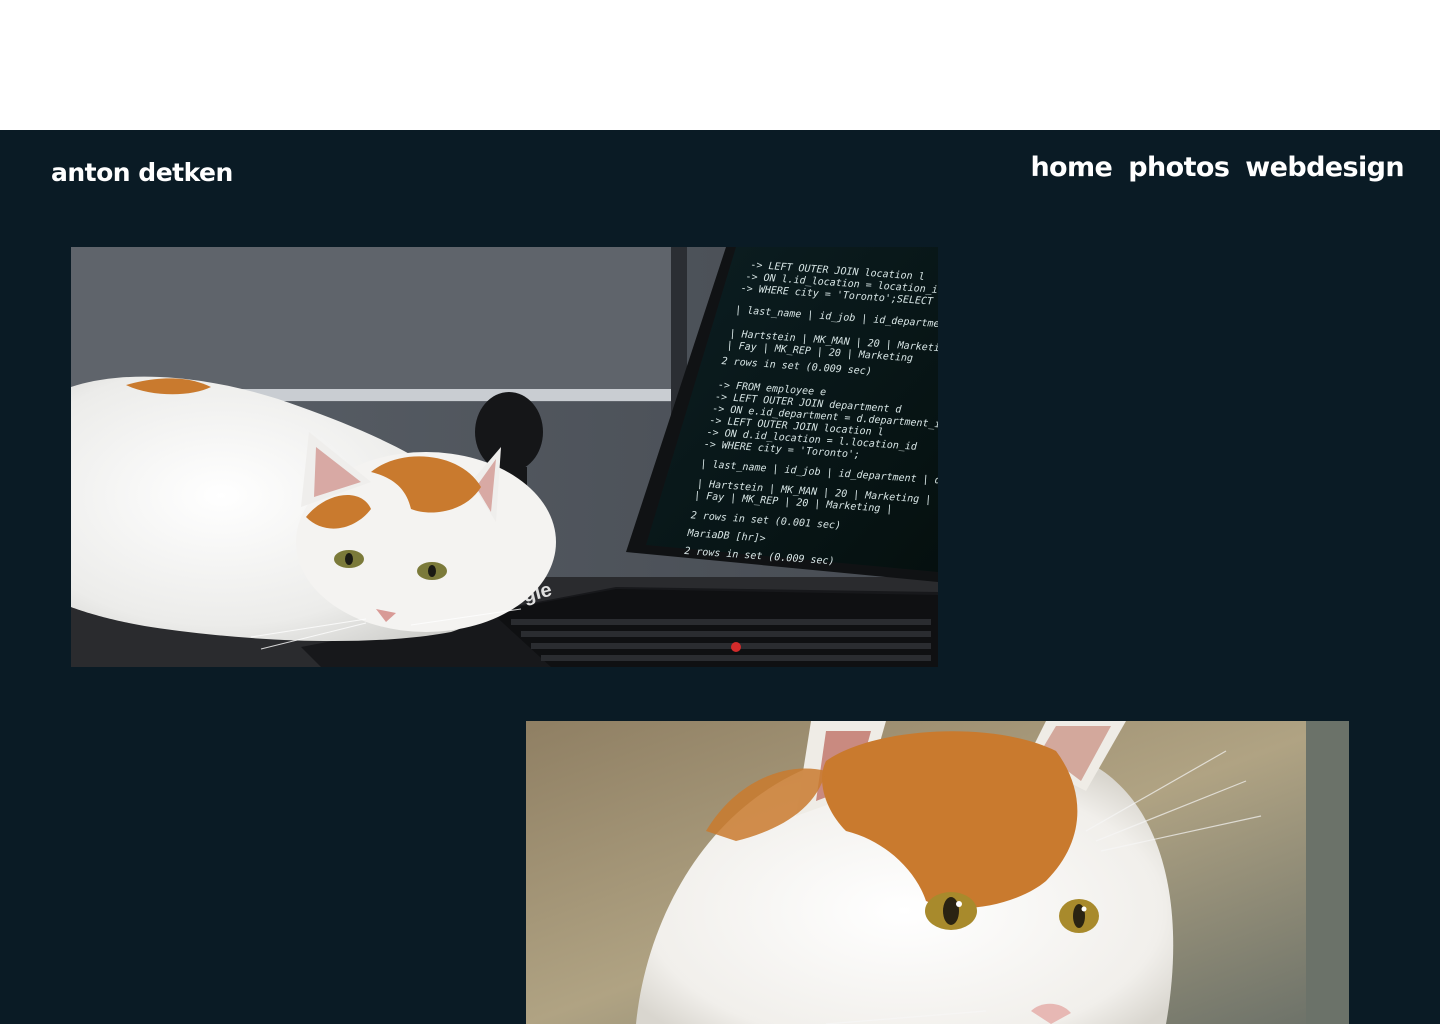 This screenshot has height=1024, width=1440. I want to click on site-logo: anton detken, so click(142, 172).